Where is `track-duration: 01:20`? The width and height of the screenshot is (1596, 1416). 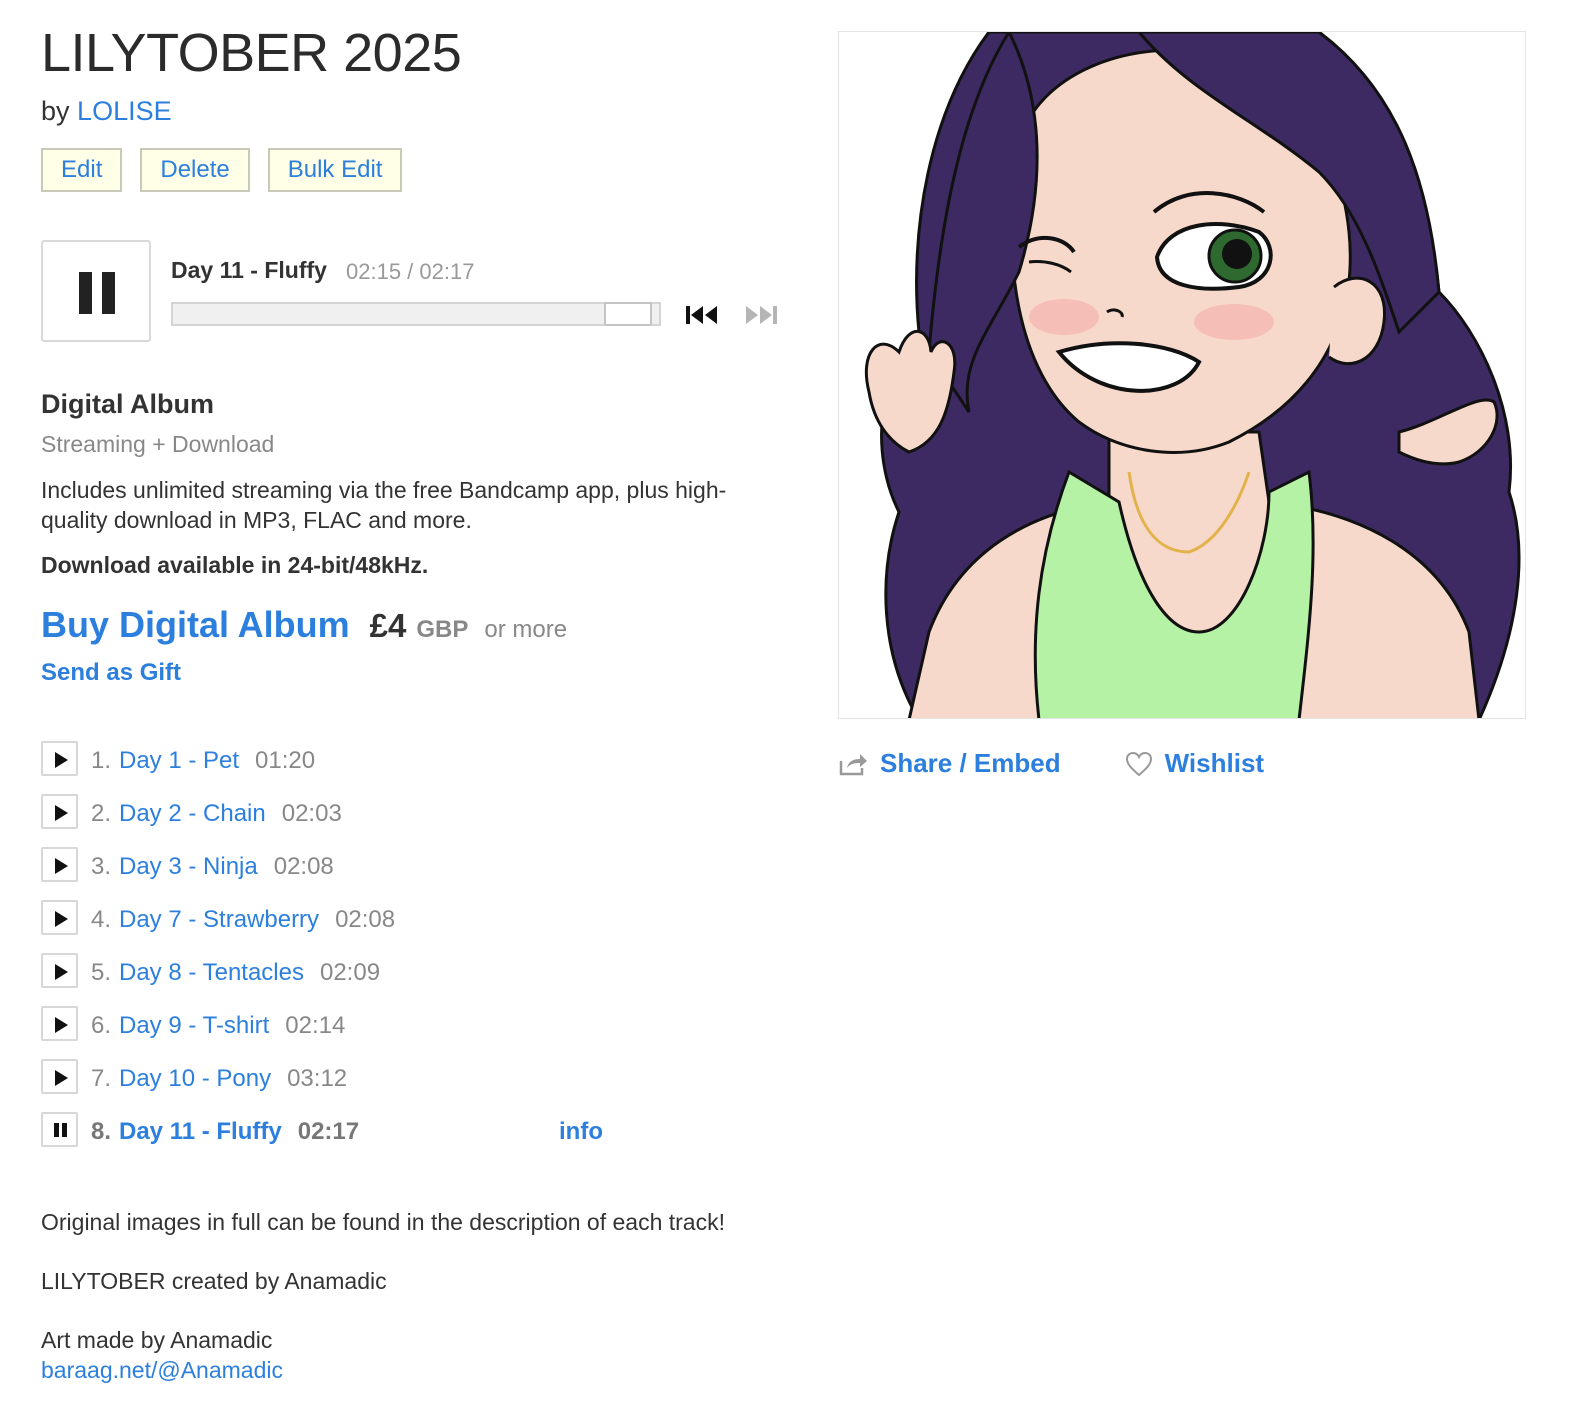 track-duration: 01:20 is located at coordinates (285, 760).